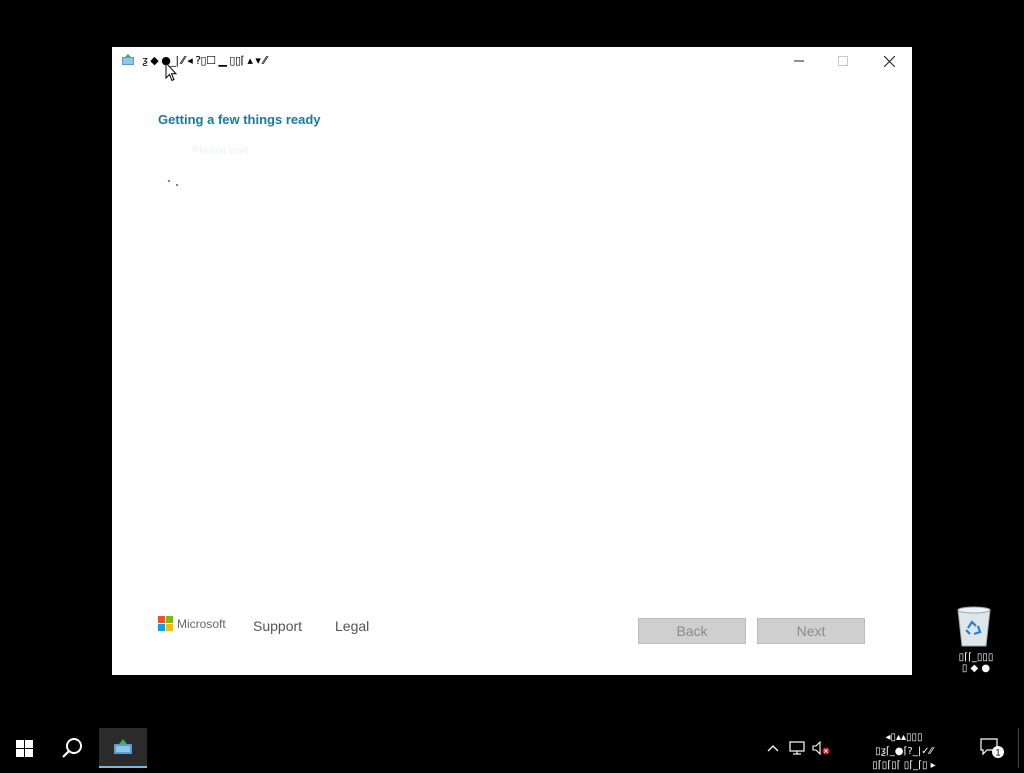 The image size is (1024, 773). Describe the element at coordinates (171, 72) in the screenshot. I see `mouse-cursor-icon` at that location.